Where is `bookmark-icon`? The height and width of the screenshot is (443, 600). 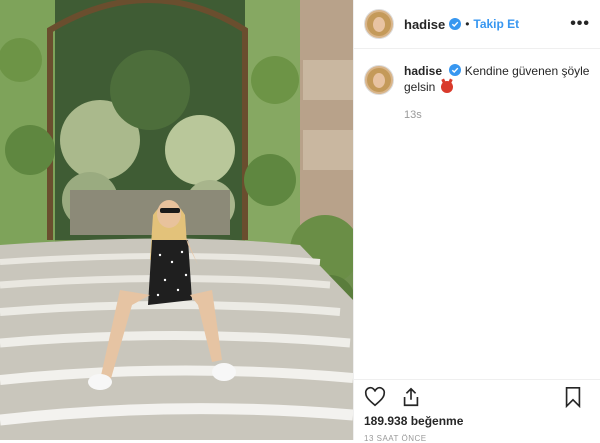 bookmark-icon is located at coordinates (573, 397).